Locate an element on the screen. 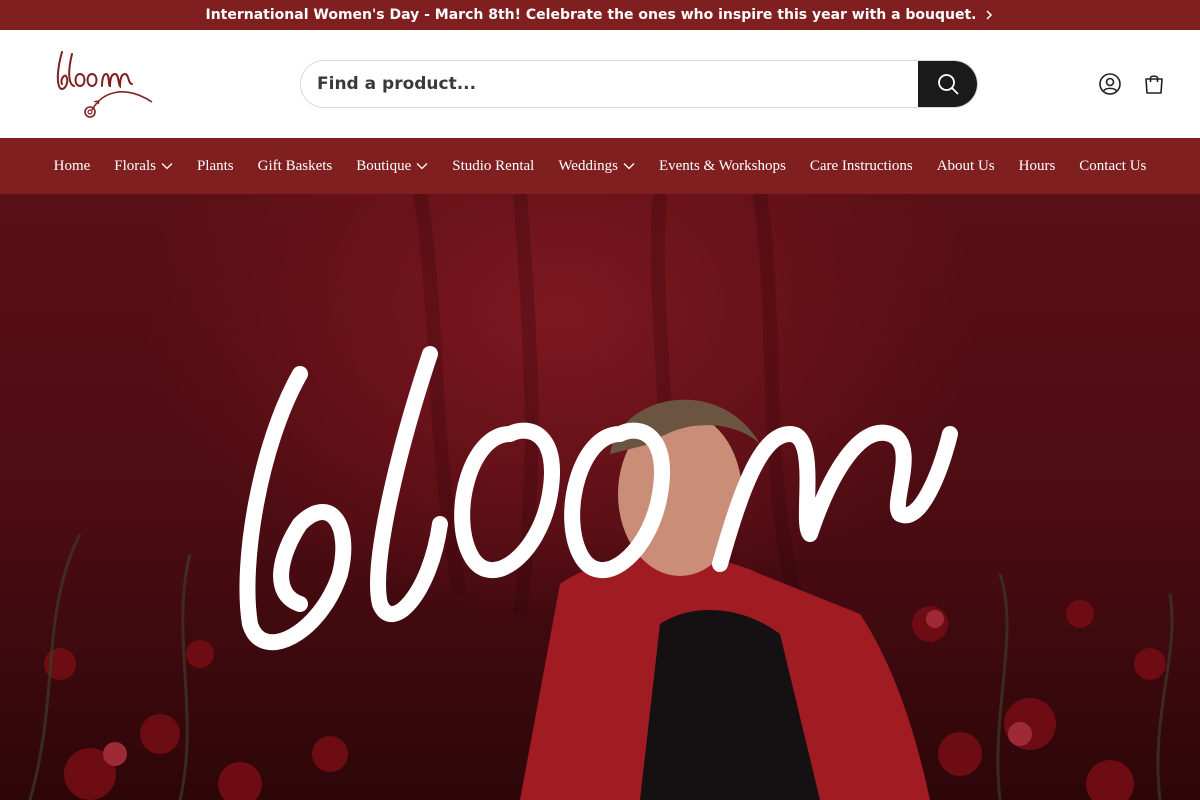 The width and height of the screenshot is (1200, 800). logo is located at coordinates (108, 84).